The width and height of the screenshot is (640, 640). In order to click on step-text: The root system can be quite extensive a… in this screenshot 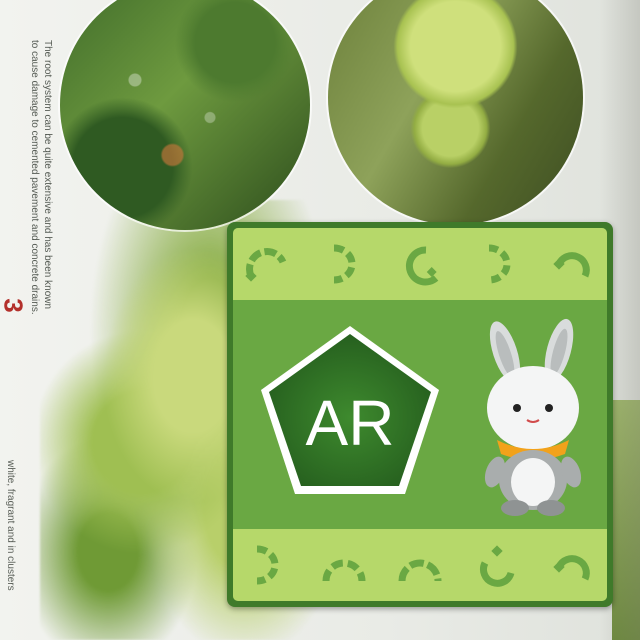, I will do `click(41, 177)`.